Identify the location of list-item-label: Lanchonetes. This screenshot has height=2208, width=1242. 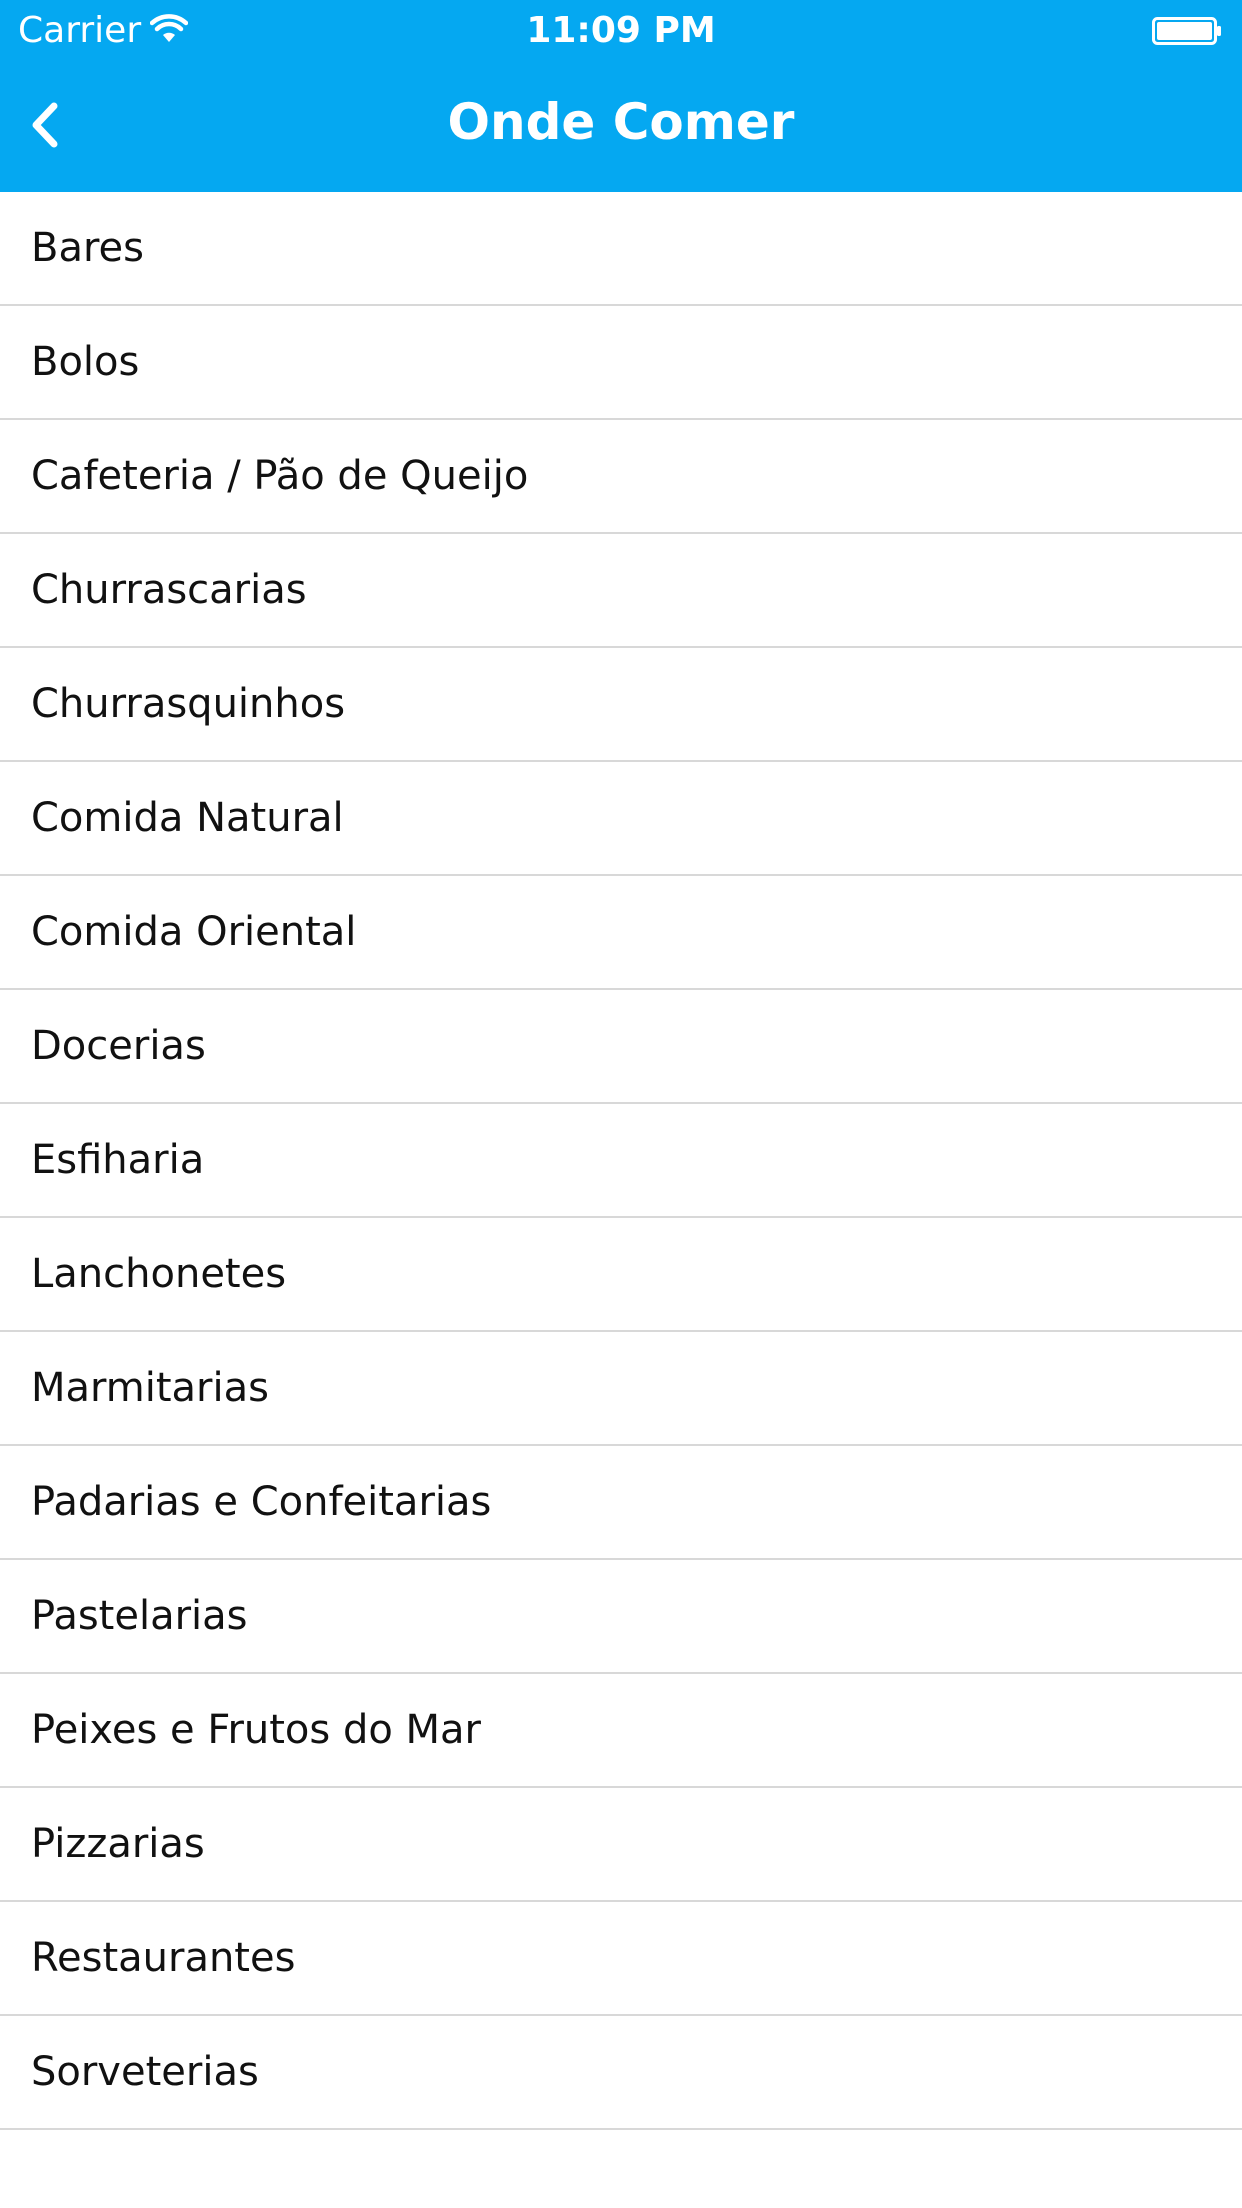
(159, 1274).